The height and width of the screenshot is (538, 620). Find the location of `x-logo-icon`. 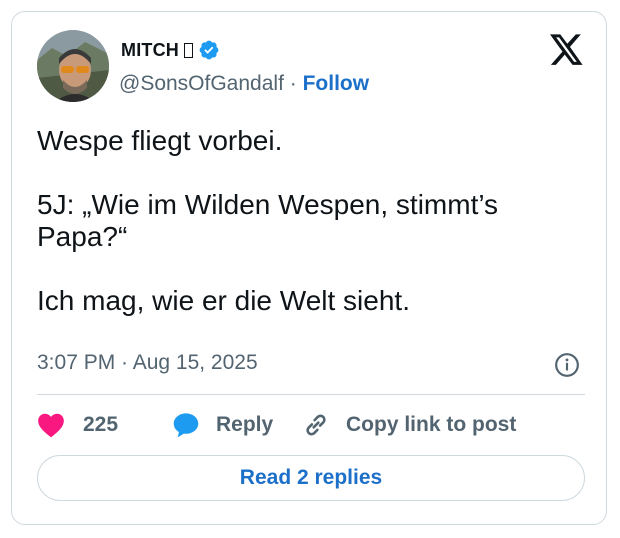

x-logo-icon is located at coordinates (567, 50).